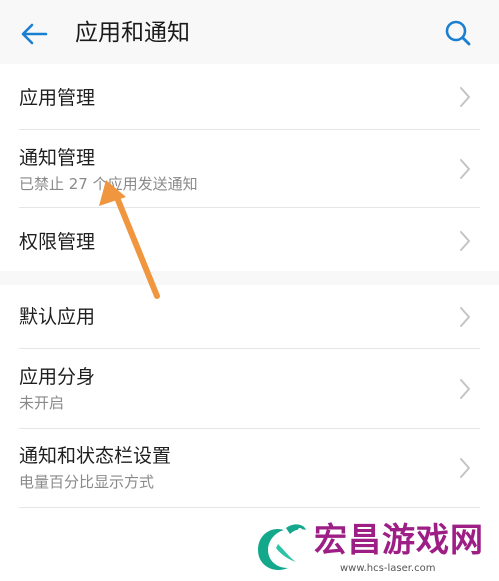 The height and width of the screenshot is (581, 499). Describe the element at coordinates (95, 456) in the screenshot. I see `item-title: 通知和状态栏设置` at that location.